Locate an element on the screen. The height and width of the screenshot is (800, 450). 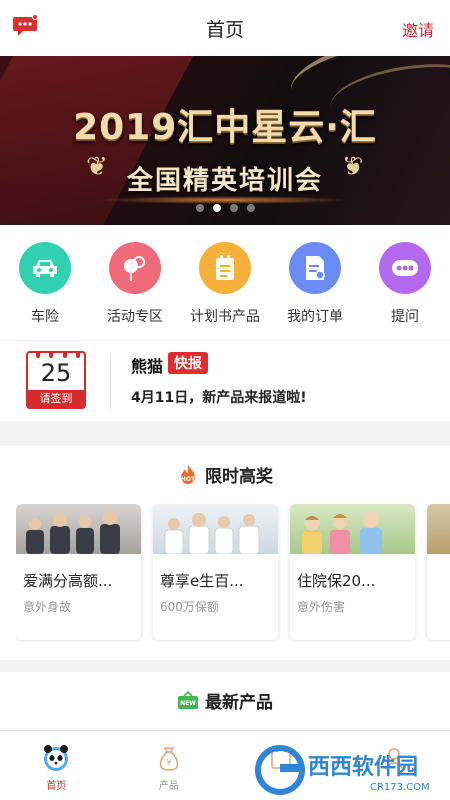
news-headline-link: 4月11日，新产品来报道啦! is located at coordinates (219, 397).